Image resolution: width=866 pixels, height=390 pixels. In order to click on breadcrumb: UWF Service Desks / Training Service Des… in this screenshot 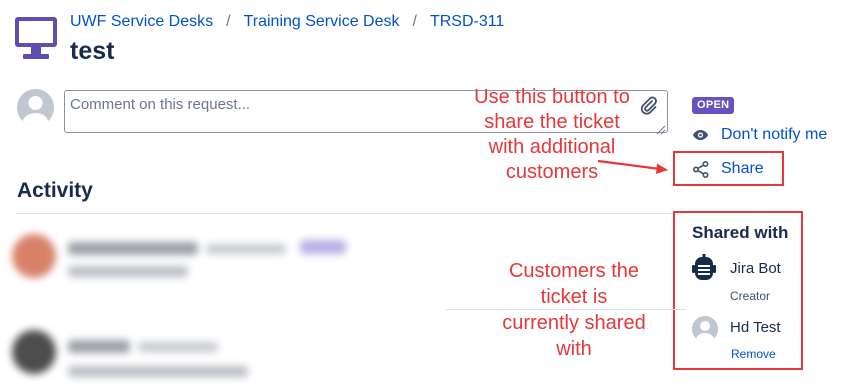, I will do `click(287, 22)`.